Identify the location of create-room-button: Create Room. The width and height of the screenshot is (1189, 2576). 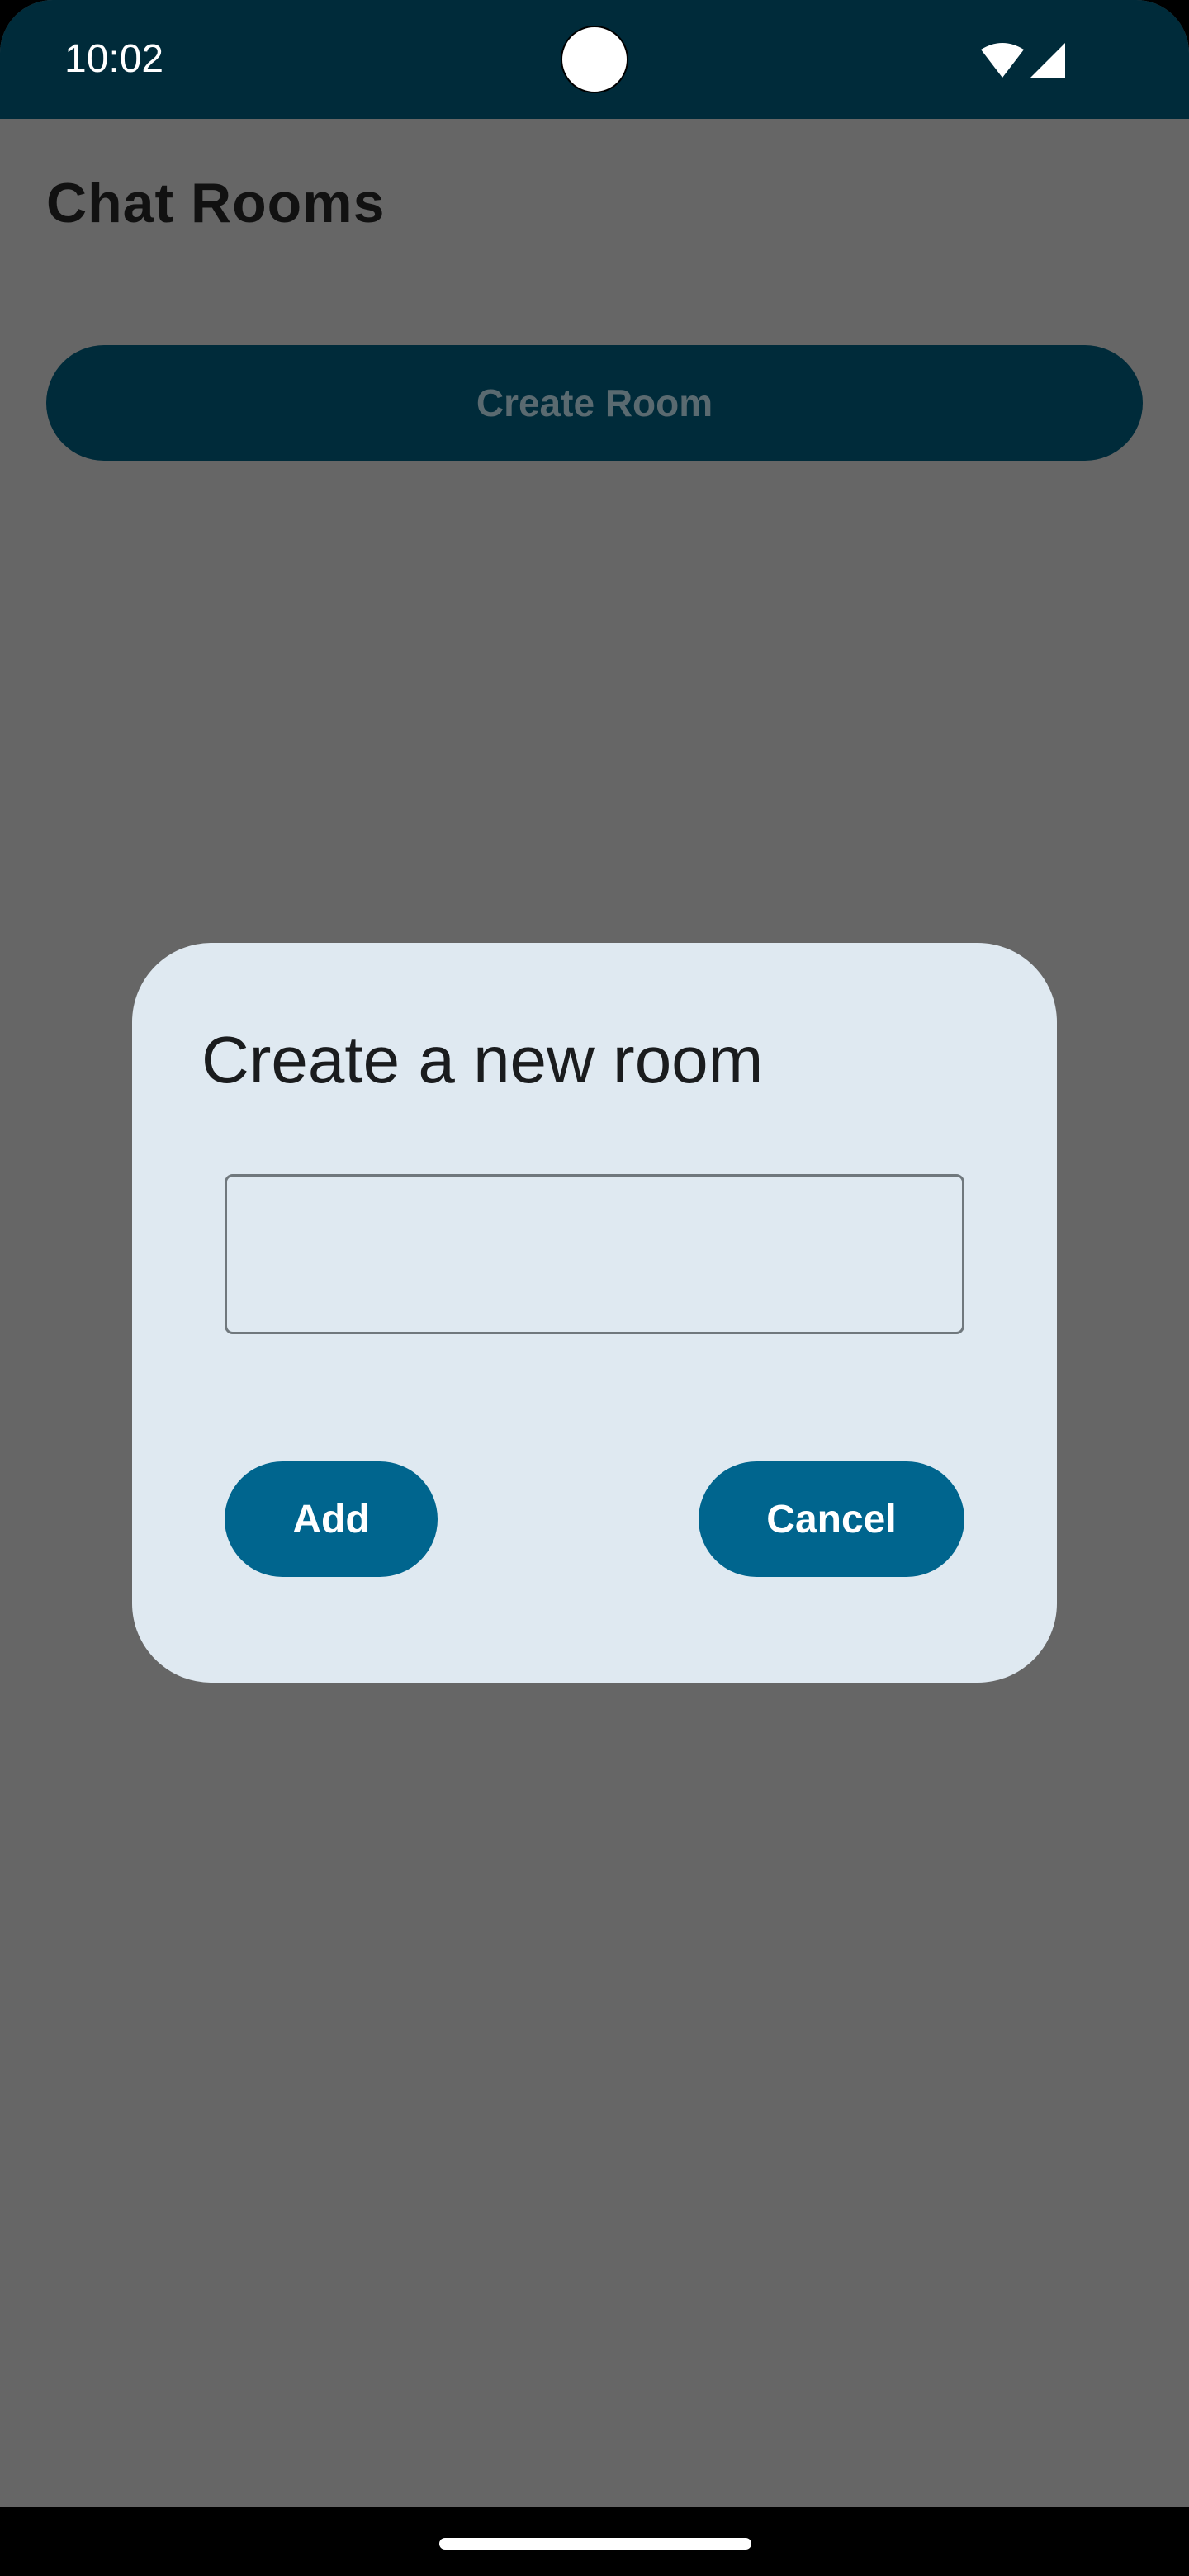
(594, 403).